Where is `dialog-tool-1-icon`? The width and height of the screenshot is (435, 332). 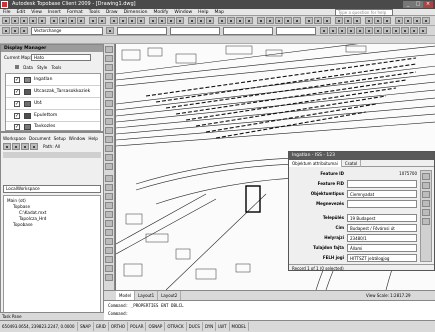 dialog-tool-1-icon is located at coordinates (426, 176).